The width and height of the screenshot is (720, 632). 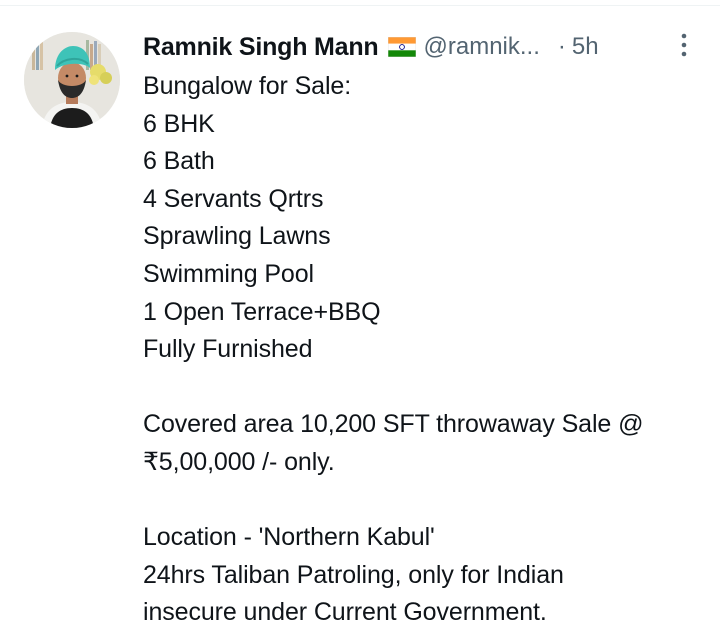 I want to click on top-divider, so click(x=360, y=5).